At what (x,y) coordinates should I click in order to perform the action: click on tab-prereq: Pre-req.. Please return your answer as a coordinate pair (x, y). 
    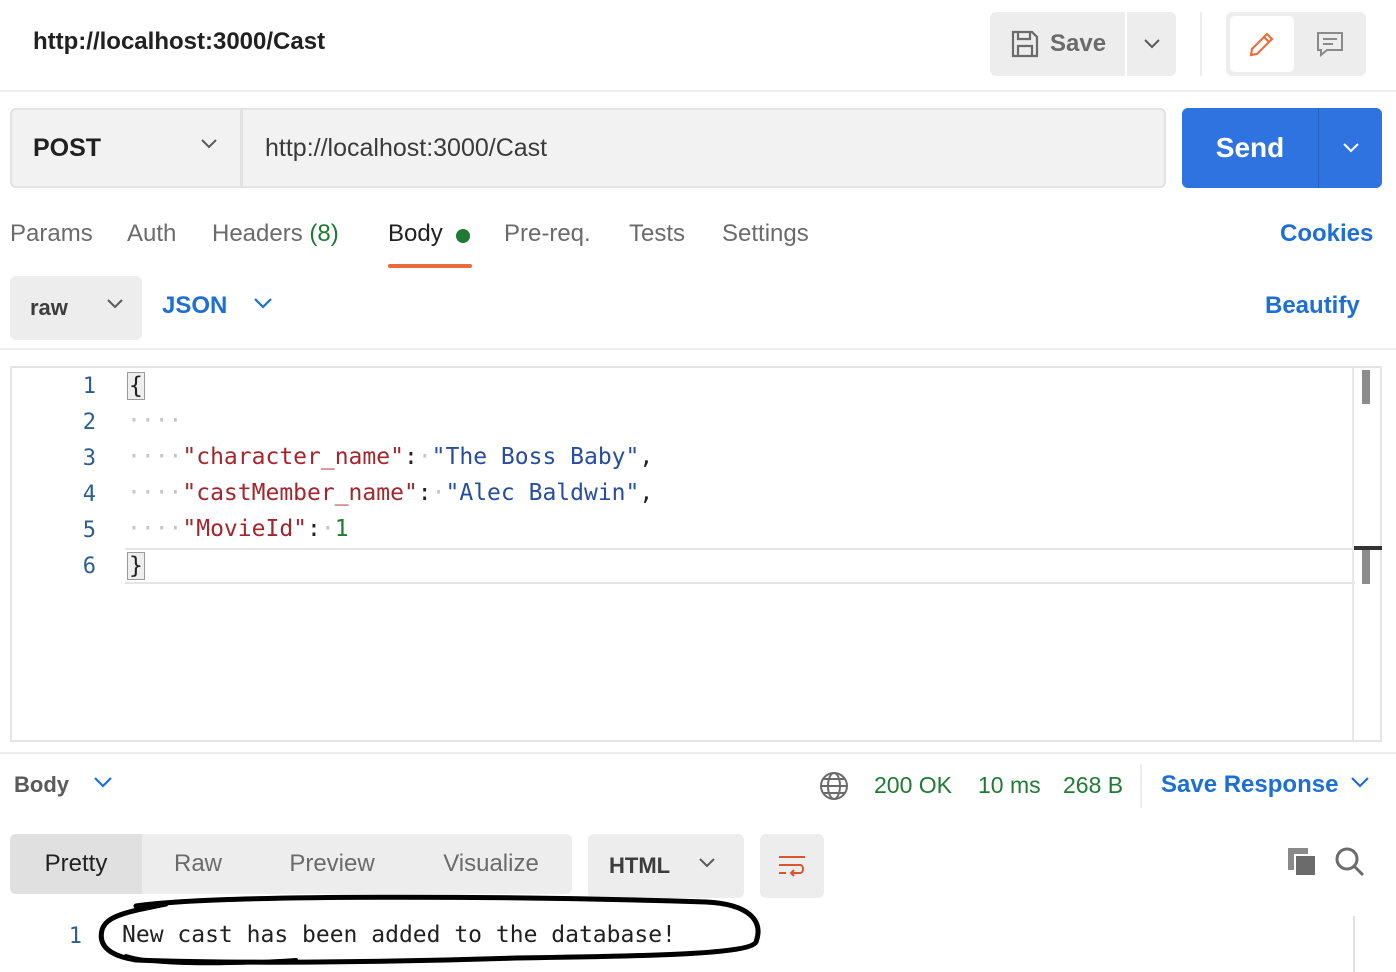
    Looking at the image, I should click on (547, 234).